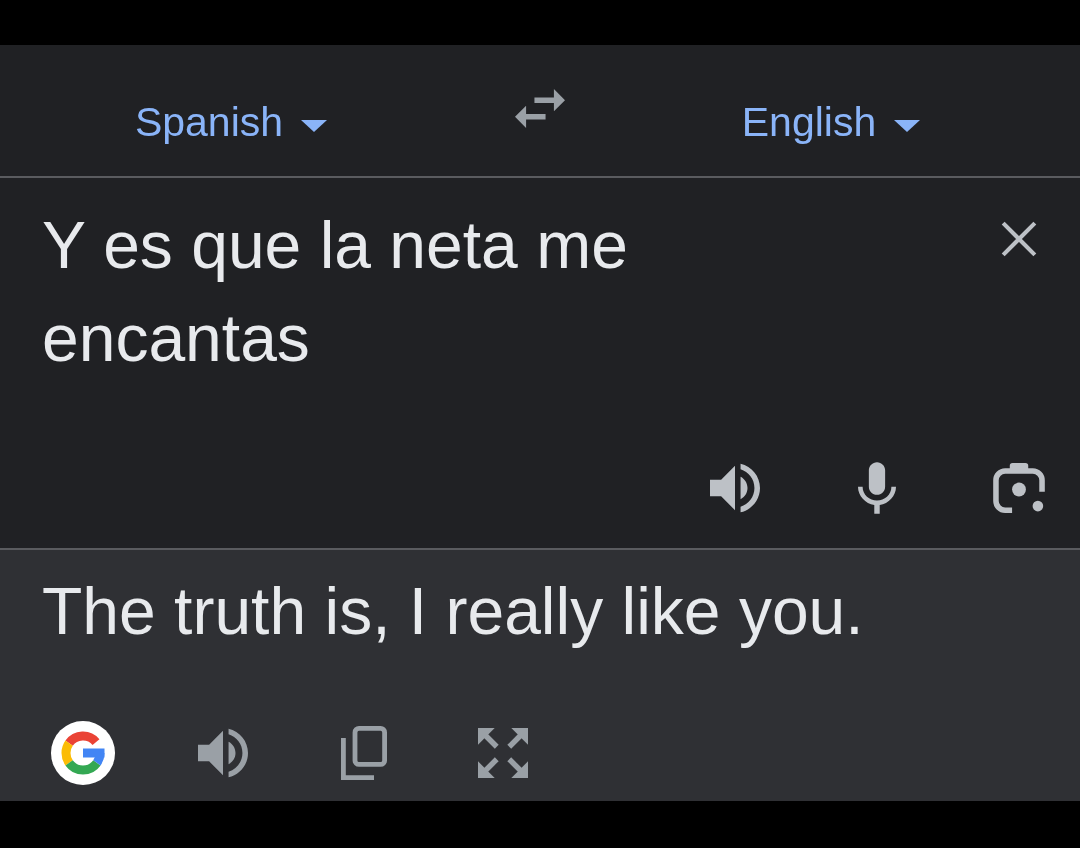  Describe the element at coordinates (83, 753) in the screenshot. I see `g-logo-icon` at that location.